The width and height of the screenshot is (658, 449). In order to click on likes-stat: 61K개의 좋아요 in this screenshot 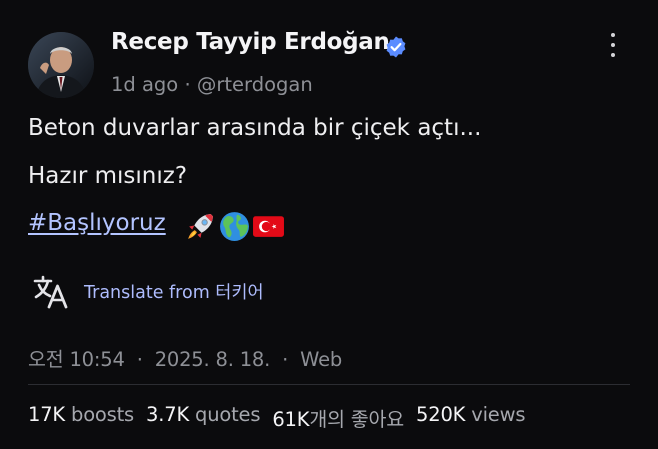, I will do `click(338, 417)`.